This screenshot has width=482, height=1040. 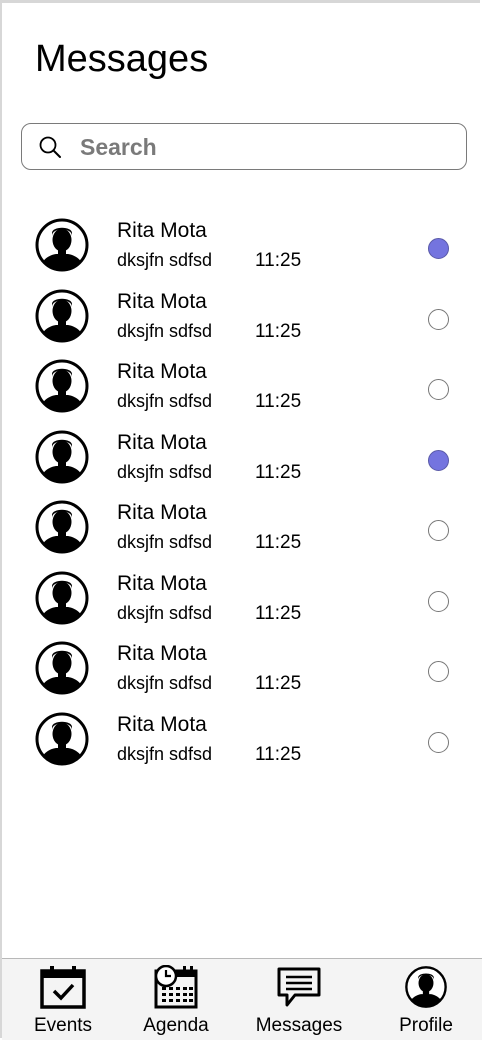 What do you see at coordinates (50, 147) in the screenshot?
I see `search-icon` at bounding box center [50, 147].